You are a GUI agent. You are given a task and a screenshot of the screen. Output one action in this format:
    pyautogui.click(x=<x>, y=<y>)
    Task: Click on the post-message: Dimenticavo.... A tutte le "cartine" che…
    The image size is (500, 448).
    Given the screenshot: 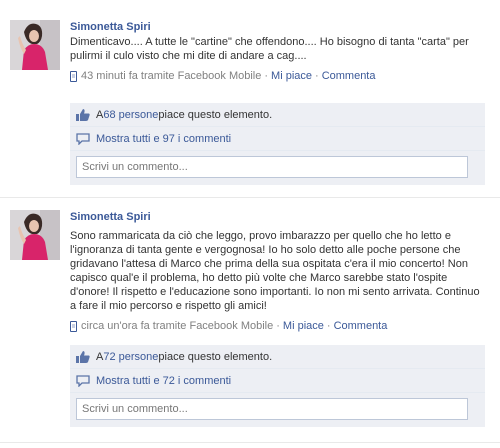 What is the action you would take?
    pyautogui.click(x=269, y=49)
    